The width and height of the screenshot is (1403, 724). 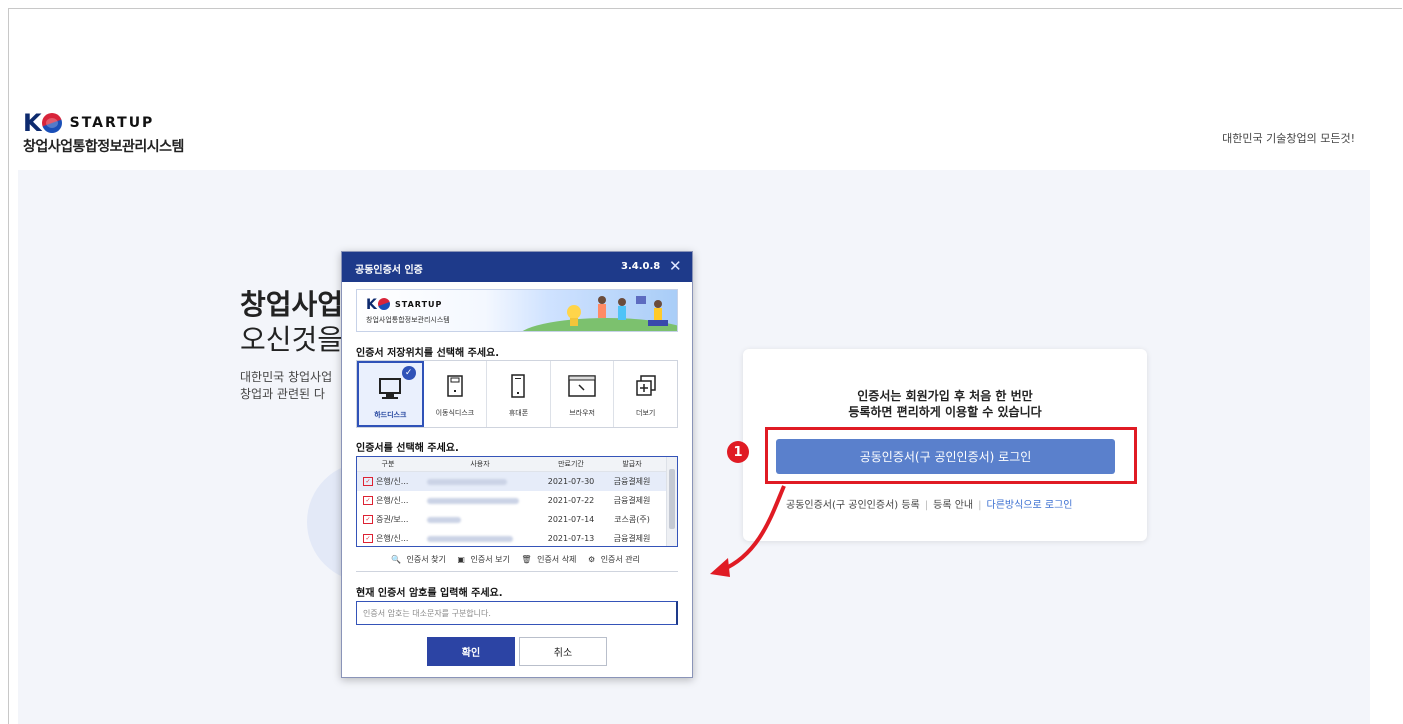 I want to click on table-row: ✓ 은행/신... 2021-07-13 금융결제원, so click(x=517, y=537).